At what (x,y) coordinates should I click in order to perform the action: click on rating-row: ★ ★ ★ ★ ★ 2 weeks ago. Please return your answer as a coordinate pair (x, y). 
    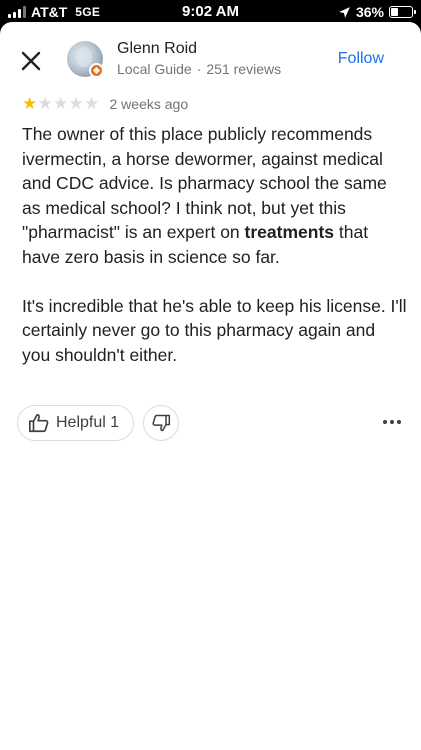
    Looking at the image, I should click on (105, 103).